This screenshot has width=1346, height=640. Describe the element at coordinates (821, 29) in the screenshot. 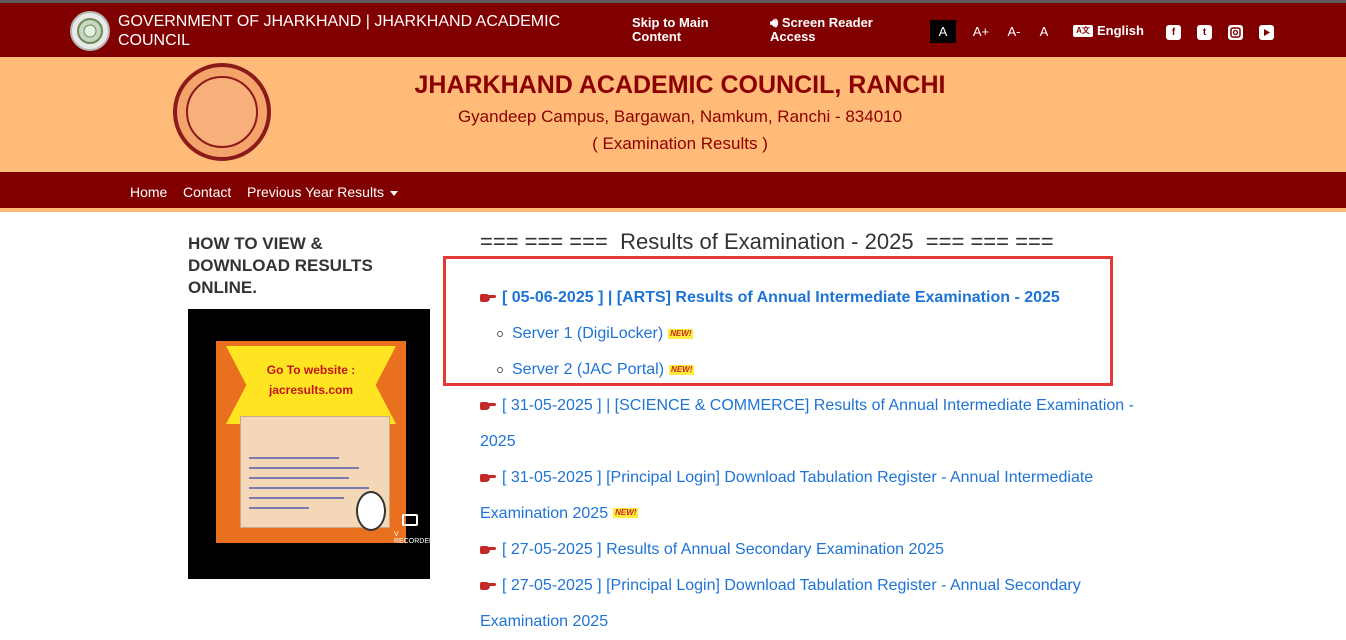

I see `screen-reader-label: Screen Reader Access` at that location.